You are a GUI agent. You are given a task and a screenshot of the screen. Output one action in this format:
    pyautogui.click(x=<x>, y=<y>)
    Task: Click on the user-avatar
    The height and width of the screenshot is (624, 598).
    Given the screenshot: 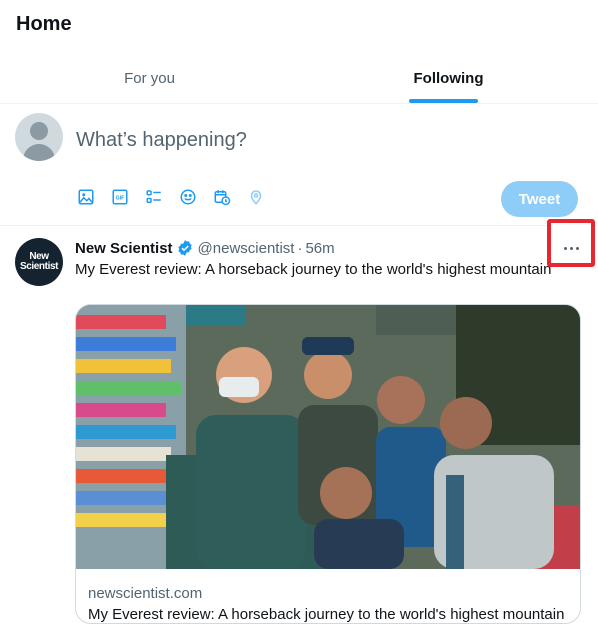 What is the action you would take?
    pyautogui.click(x=39, y=137)
    